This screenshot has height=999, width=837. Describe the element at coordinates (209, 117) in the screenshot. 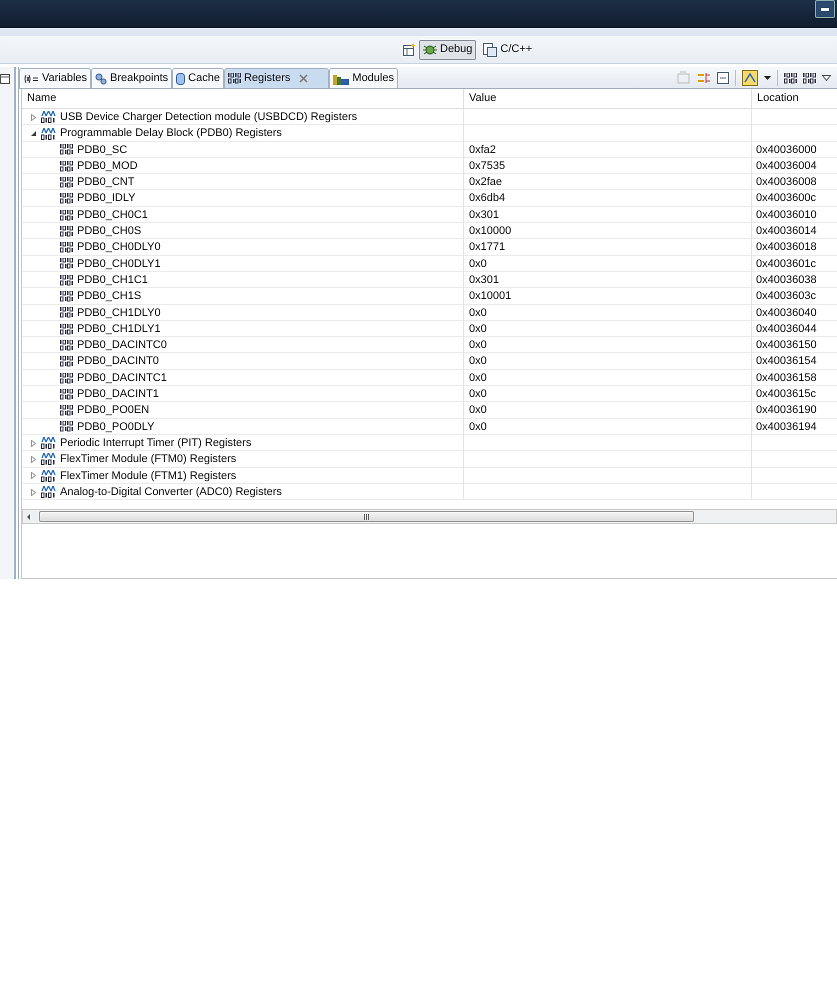

I see `register-name: USB Device Charger Detection module (USBDCD) Registers` at that location.